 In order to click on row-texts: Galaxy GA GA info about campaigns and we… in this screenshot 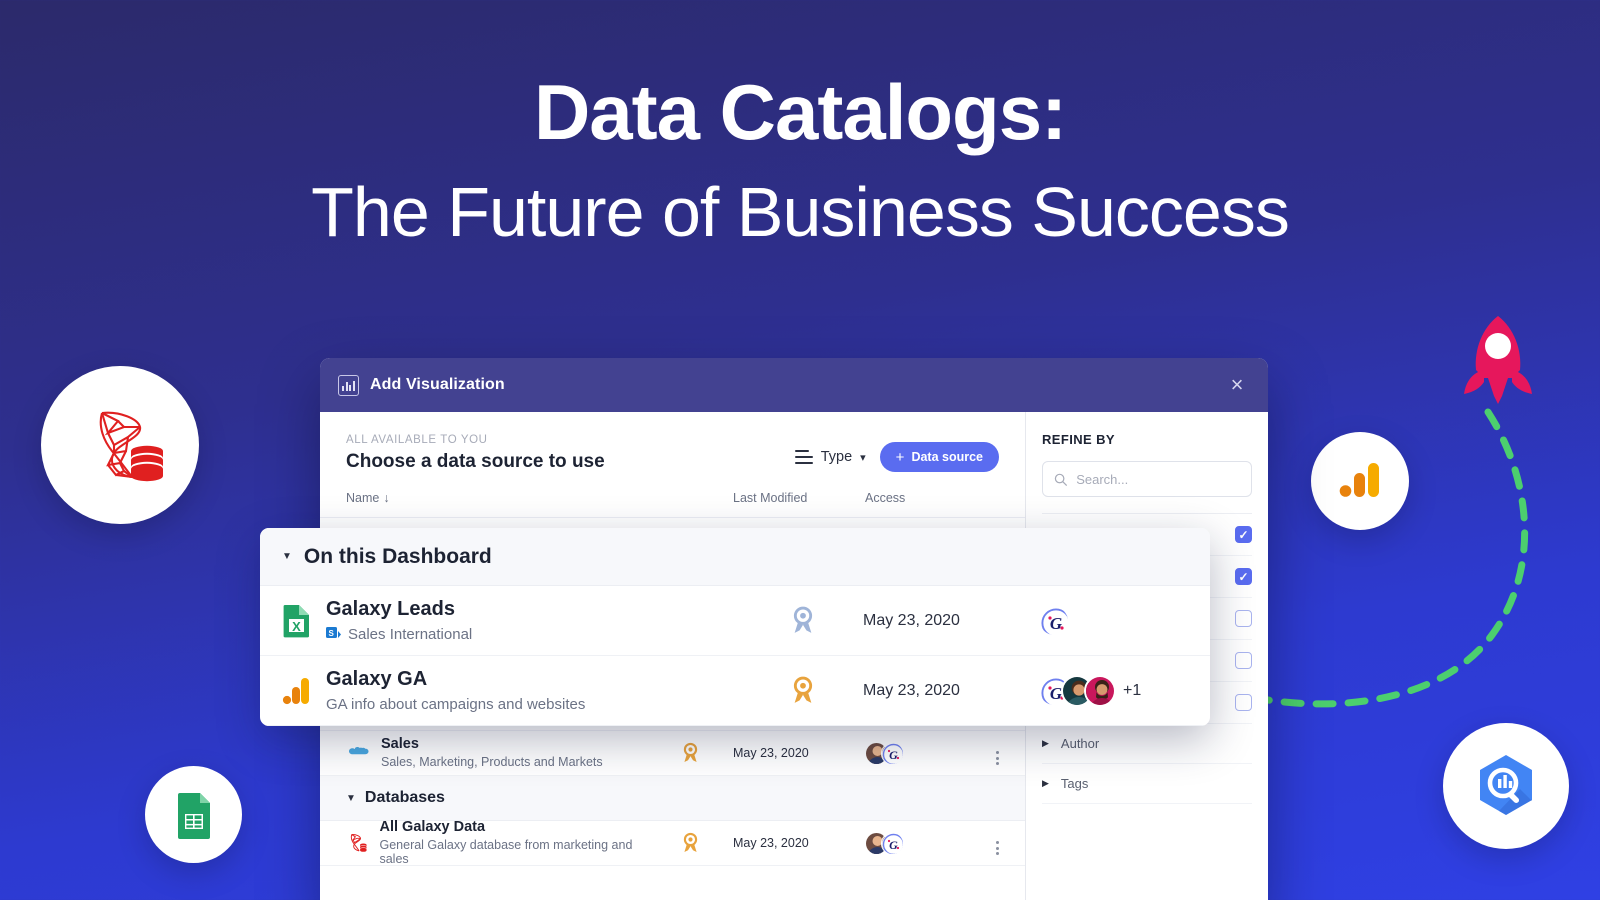, I will do `click(455, 691)`.